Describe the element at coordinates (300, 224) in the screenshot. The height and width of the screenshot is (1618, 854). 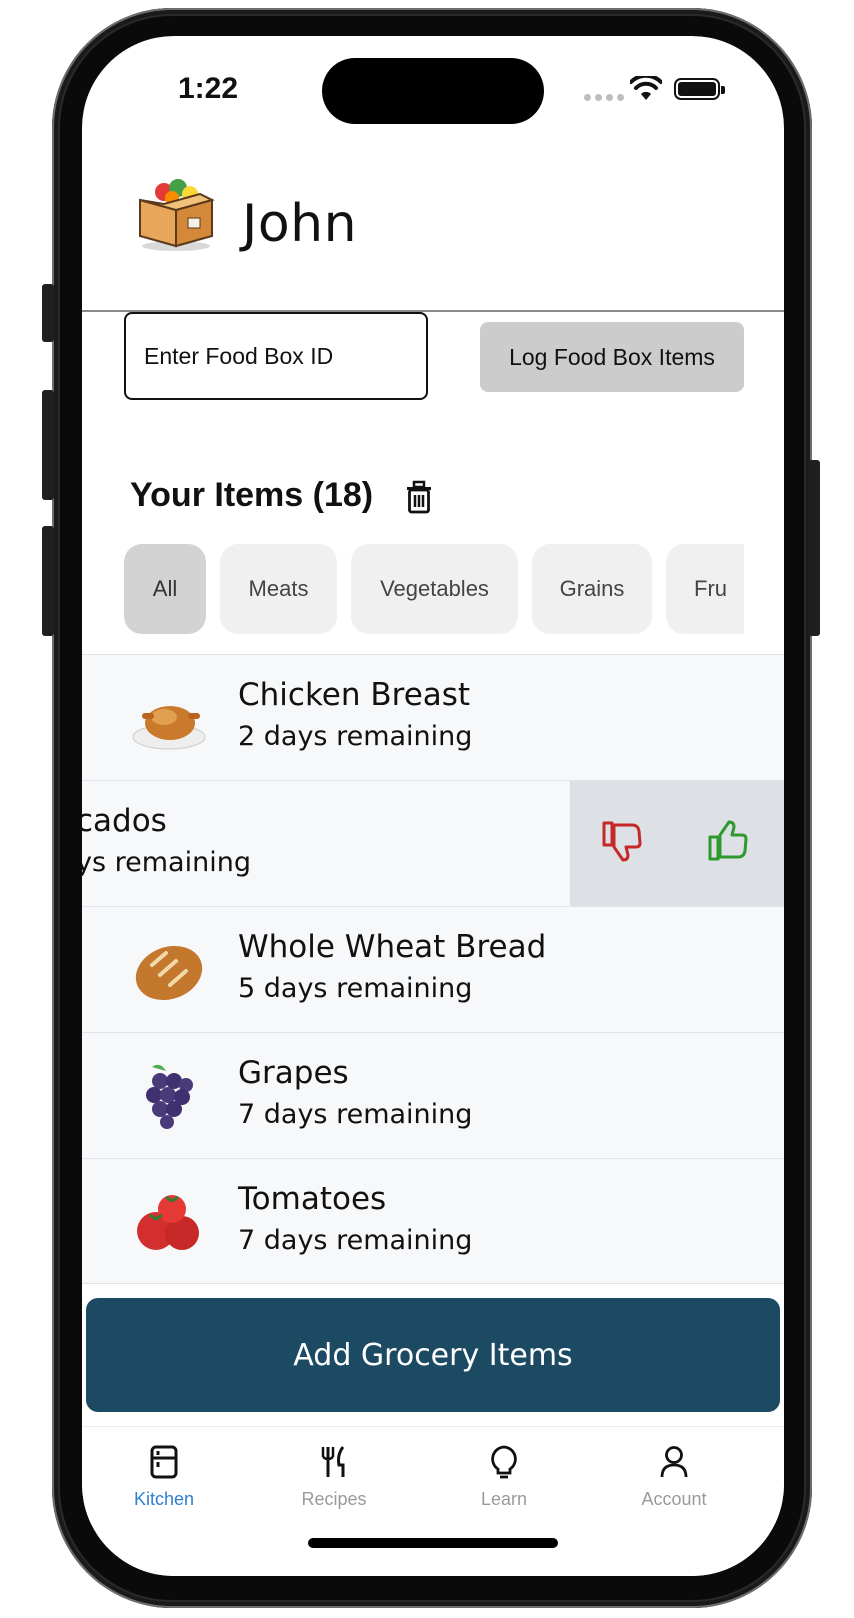
I see `user-name: John` at that location.